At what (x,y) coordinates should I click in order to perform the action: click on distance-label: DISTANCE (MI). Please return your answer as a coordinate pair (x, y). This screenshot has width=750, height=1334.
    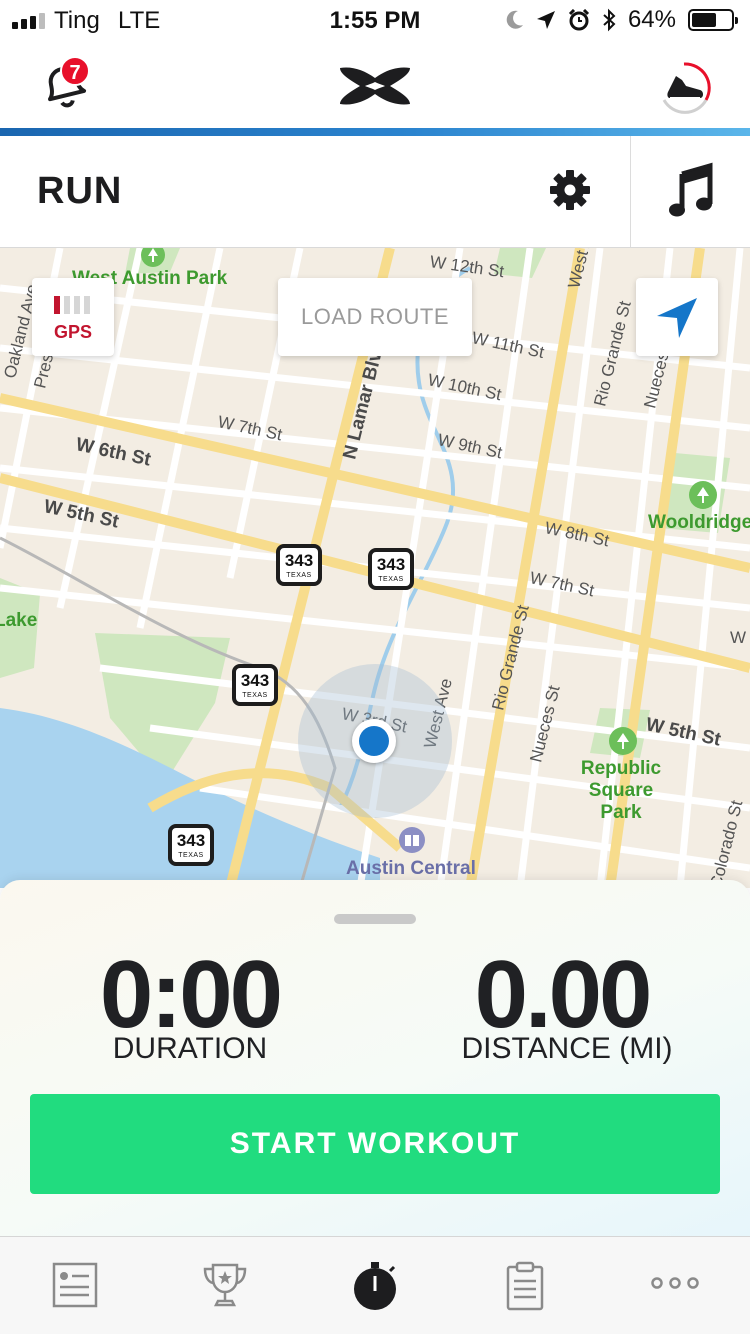
    Looking at the image, I should click on (567, 1048).